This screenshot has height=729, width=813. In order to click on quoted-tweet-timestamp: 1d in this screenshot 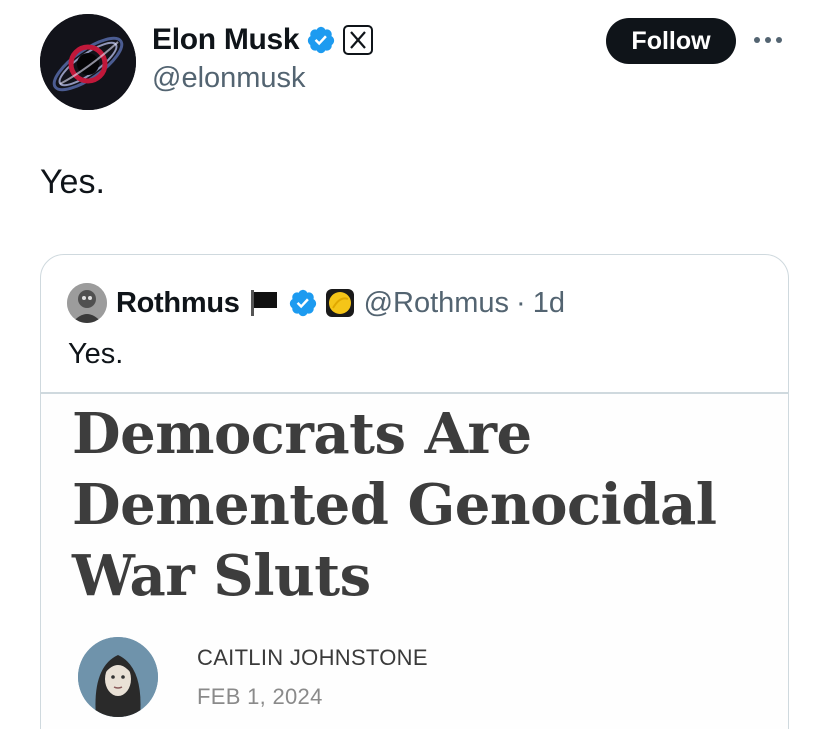, I will do `click(549, 303)`.